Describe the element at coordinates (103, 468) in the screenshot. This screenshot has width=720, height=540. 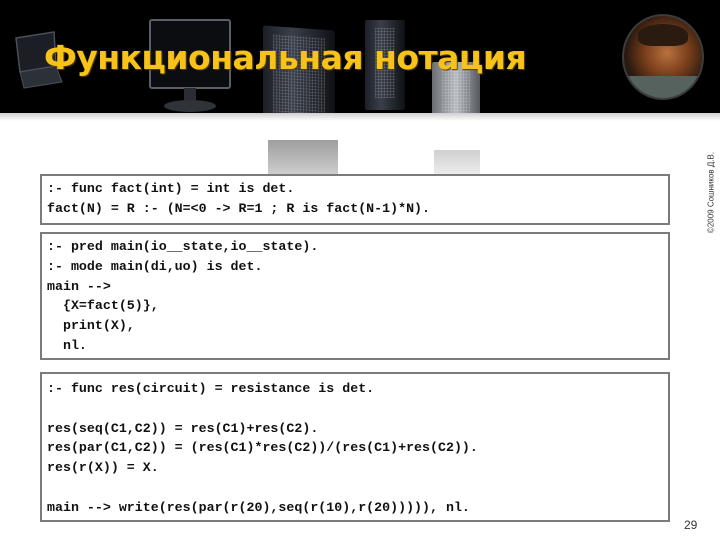
I see `code-line: res(r(X)) = X.` at that location.